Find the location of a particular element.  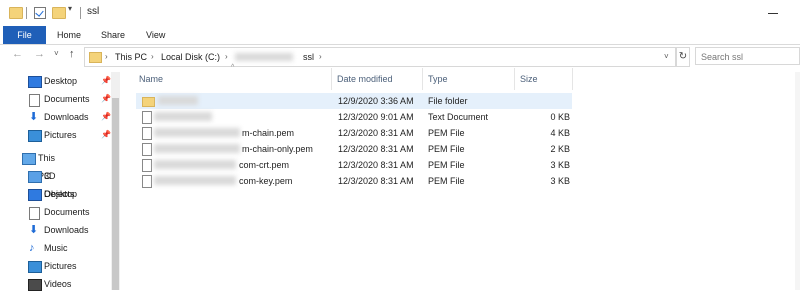

redacted-path is located at coordinates (264, 57).